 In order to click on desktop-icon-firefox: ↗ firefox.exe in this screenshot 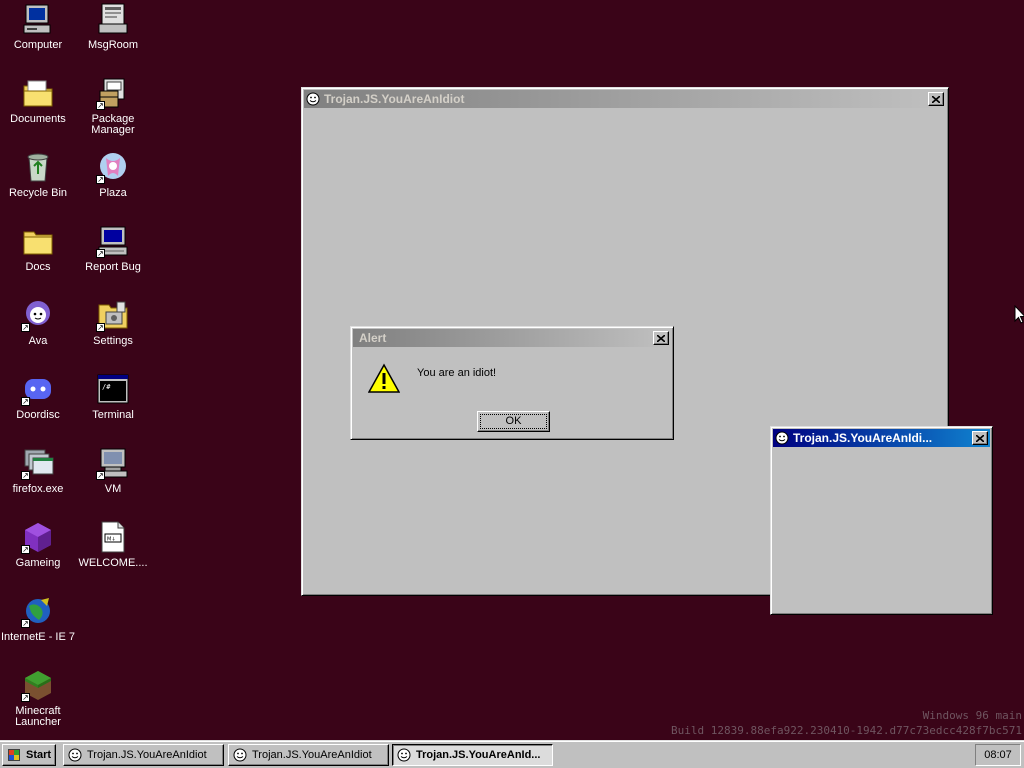, I will do `click(39, 470)`.